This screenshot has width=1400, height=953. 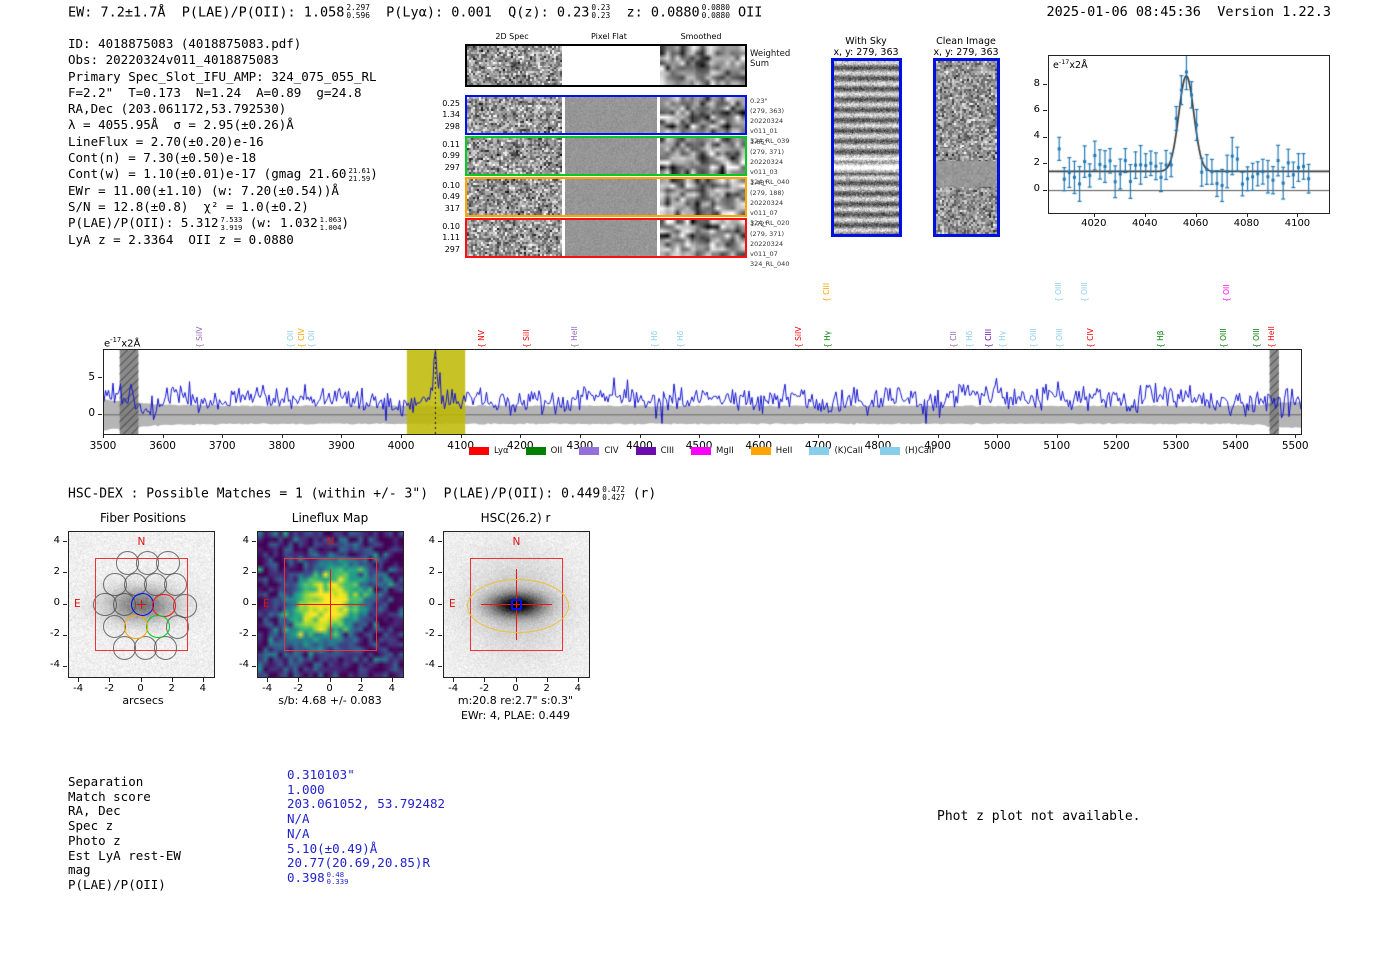 What do you see at coordinates (452, 208) in the screenshot?
I see `left-label-value: 317` at bounding box center [452, 208].